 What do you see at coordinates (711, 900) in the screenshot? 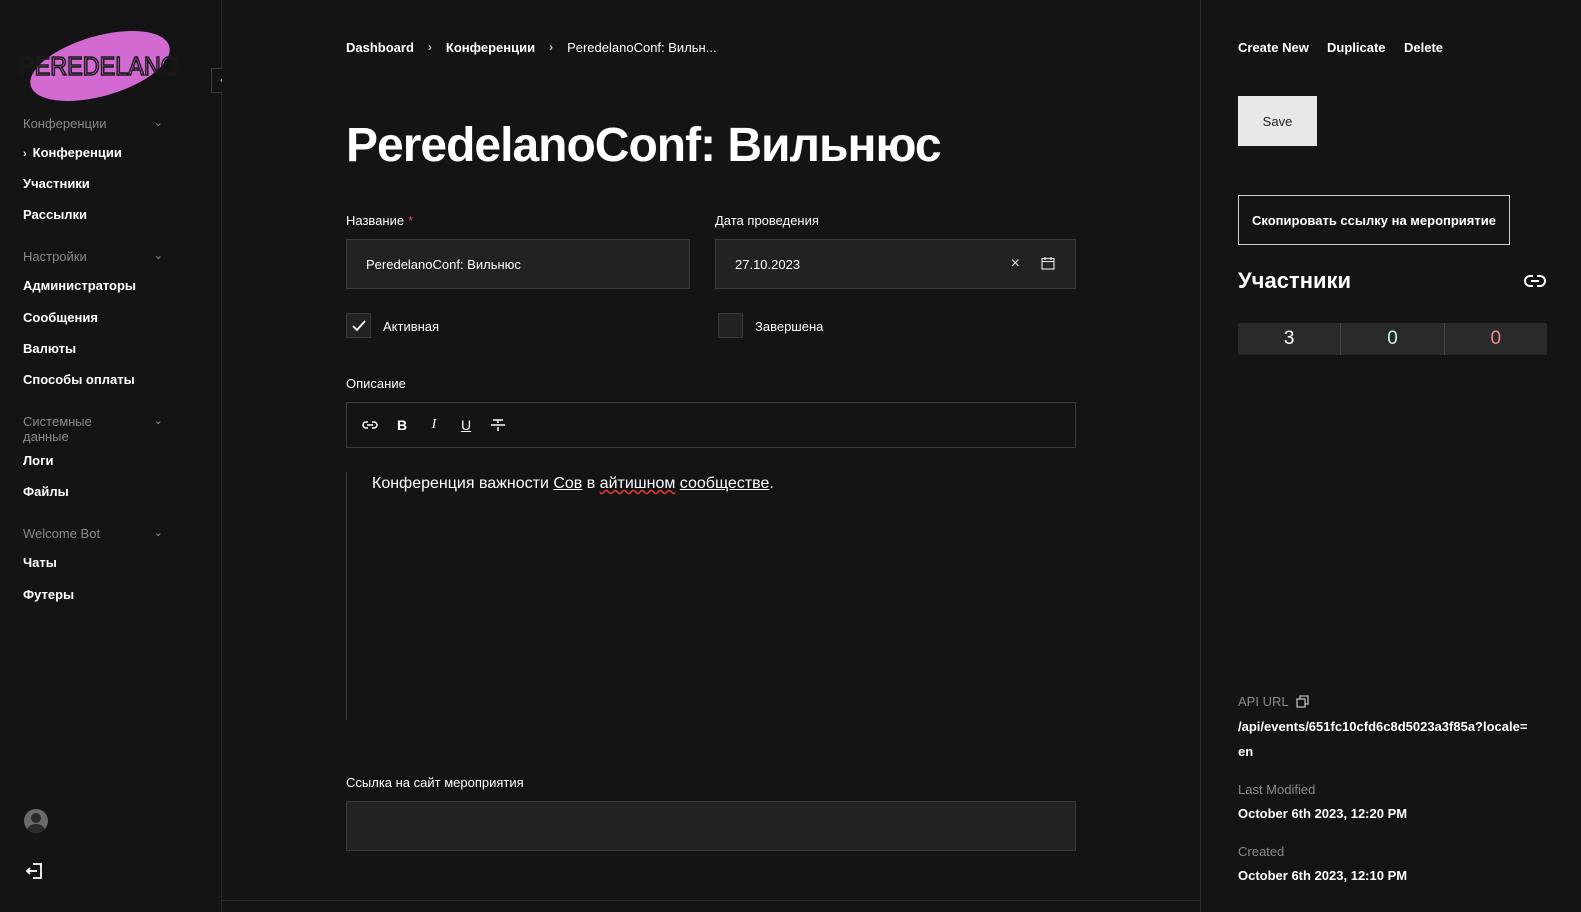
I see `main-bottom-divider` at bounding box center [711, 900].